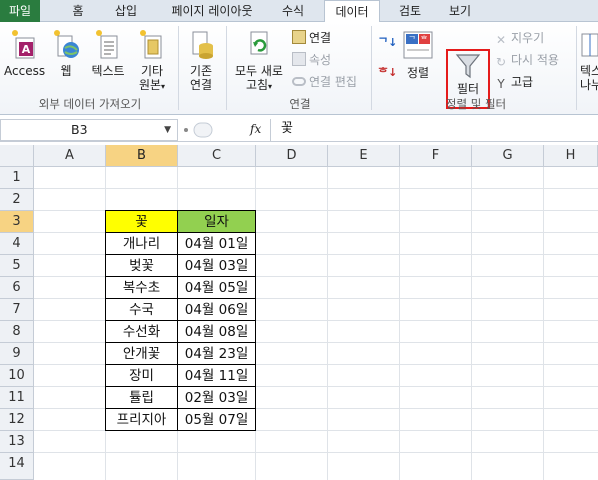  Describe the element at coordinates (17, 420) in the screenshot. I see `row-header-12: 12` at that location.